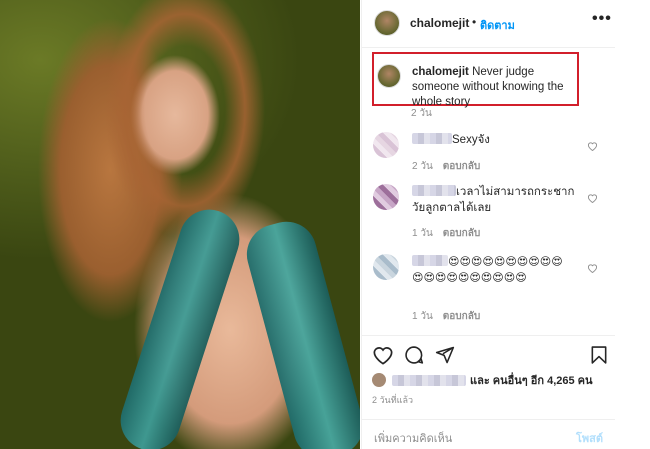 The width and height of the screenshot is (650, 449). Describe the element at coordinates (471, 140) in the screenshot. I see `comment-text: Sexyจัง` at that location.